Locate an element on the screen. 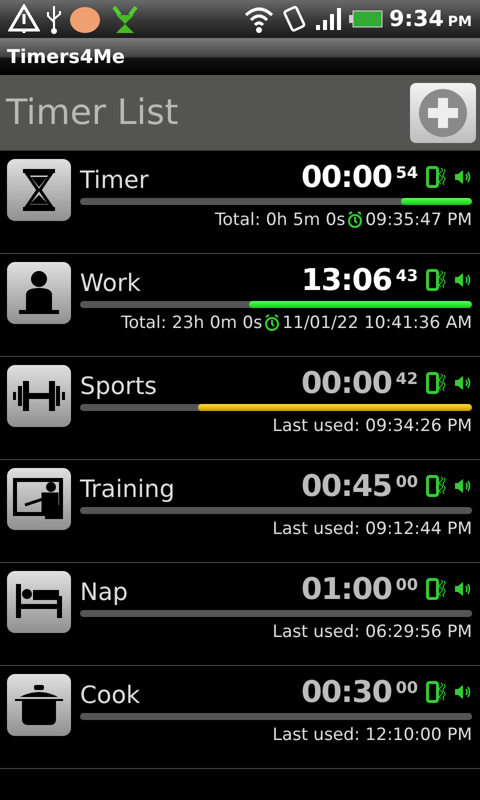 This screenshot has height=800, width=480. add-button is located at coordinates (443, 112).